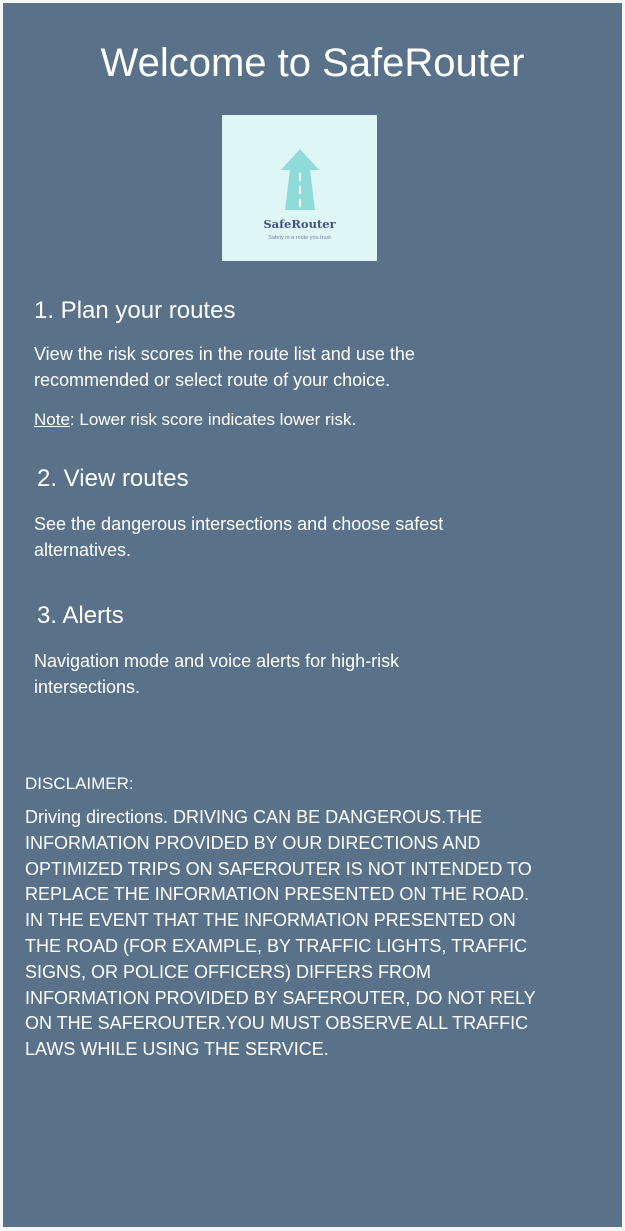 The height and width of the screenshot is (1231, 625). I want to click on logo-name: SafeRouter, so click(299, 224).